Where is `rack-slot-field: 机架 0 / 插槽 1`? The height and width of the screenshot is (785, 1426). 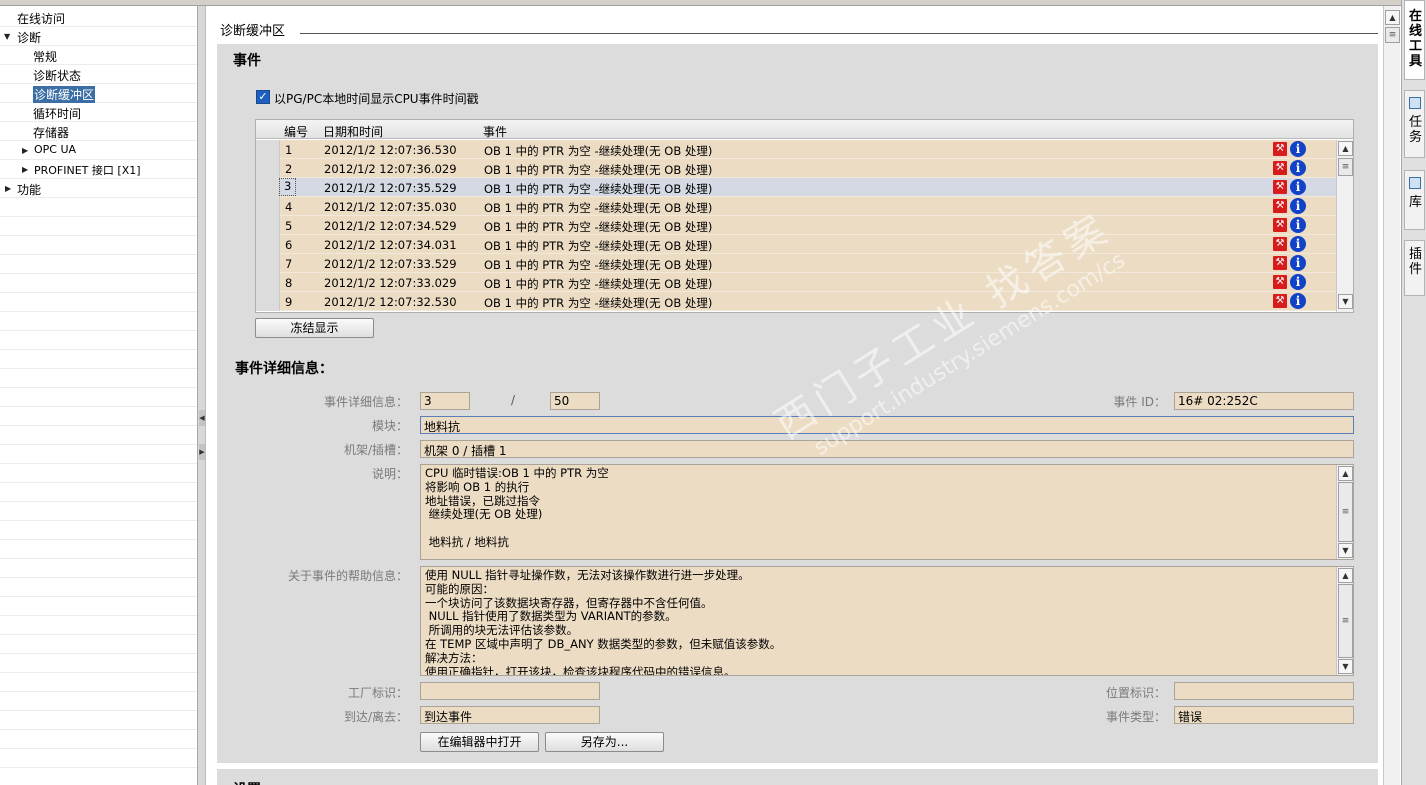
rack-slot-field: 机架 0 / 插槽 1 is located at coordinates (887, 449).